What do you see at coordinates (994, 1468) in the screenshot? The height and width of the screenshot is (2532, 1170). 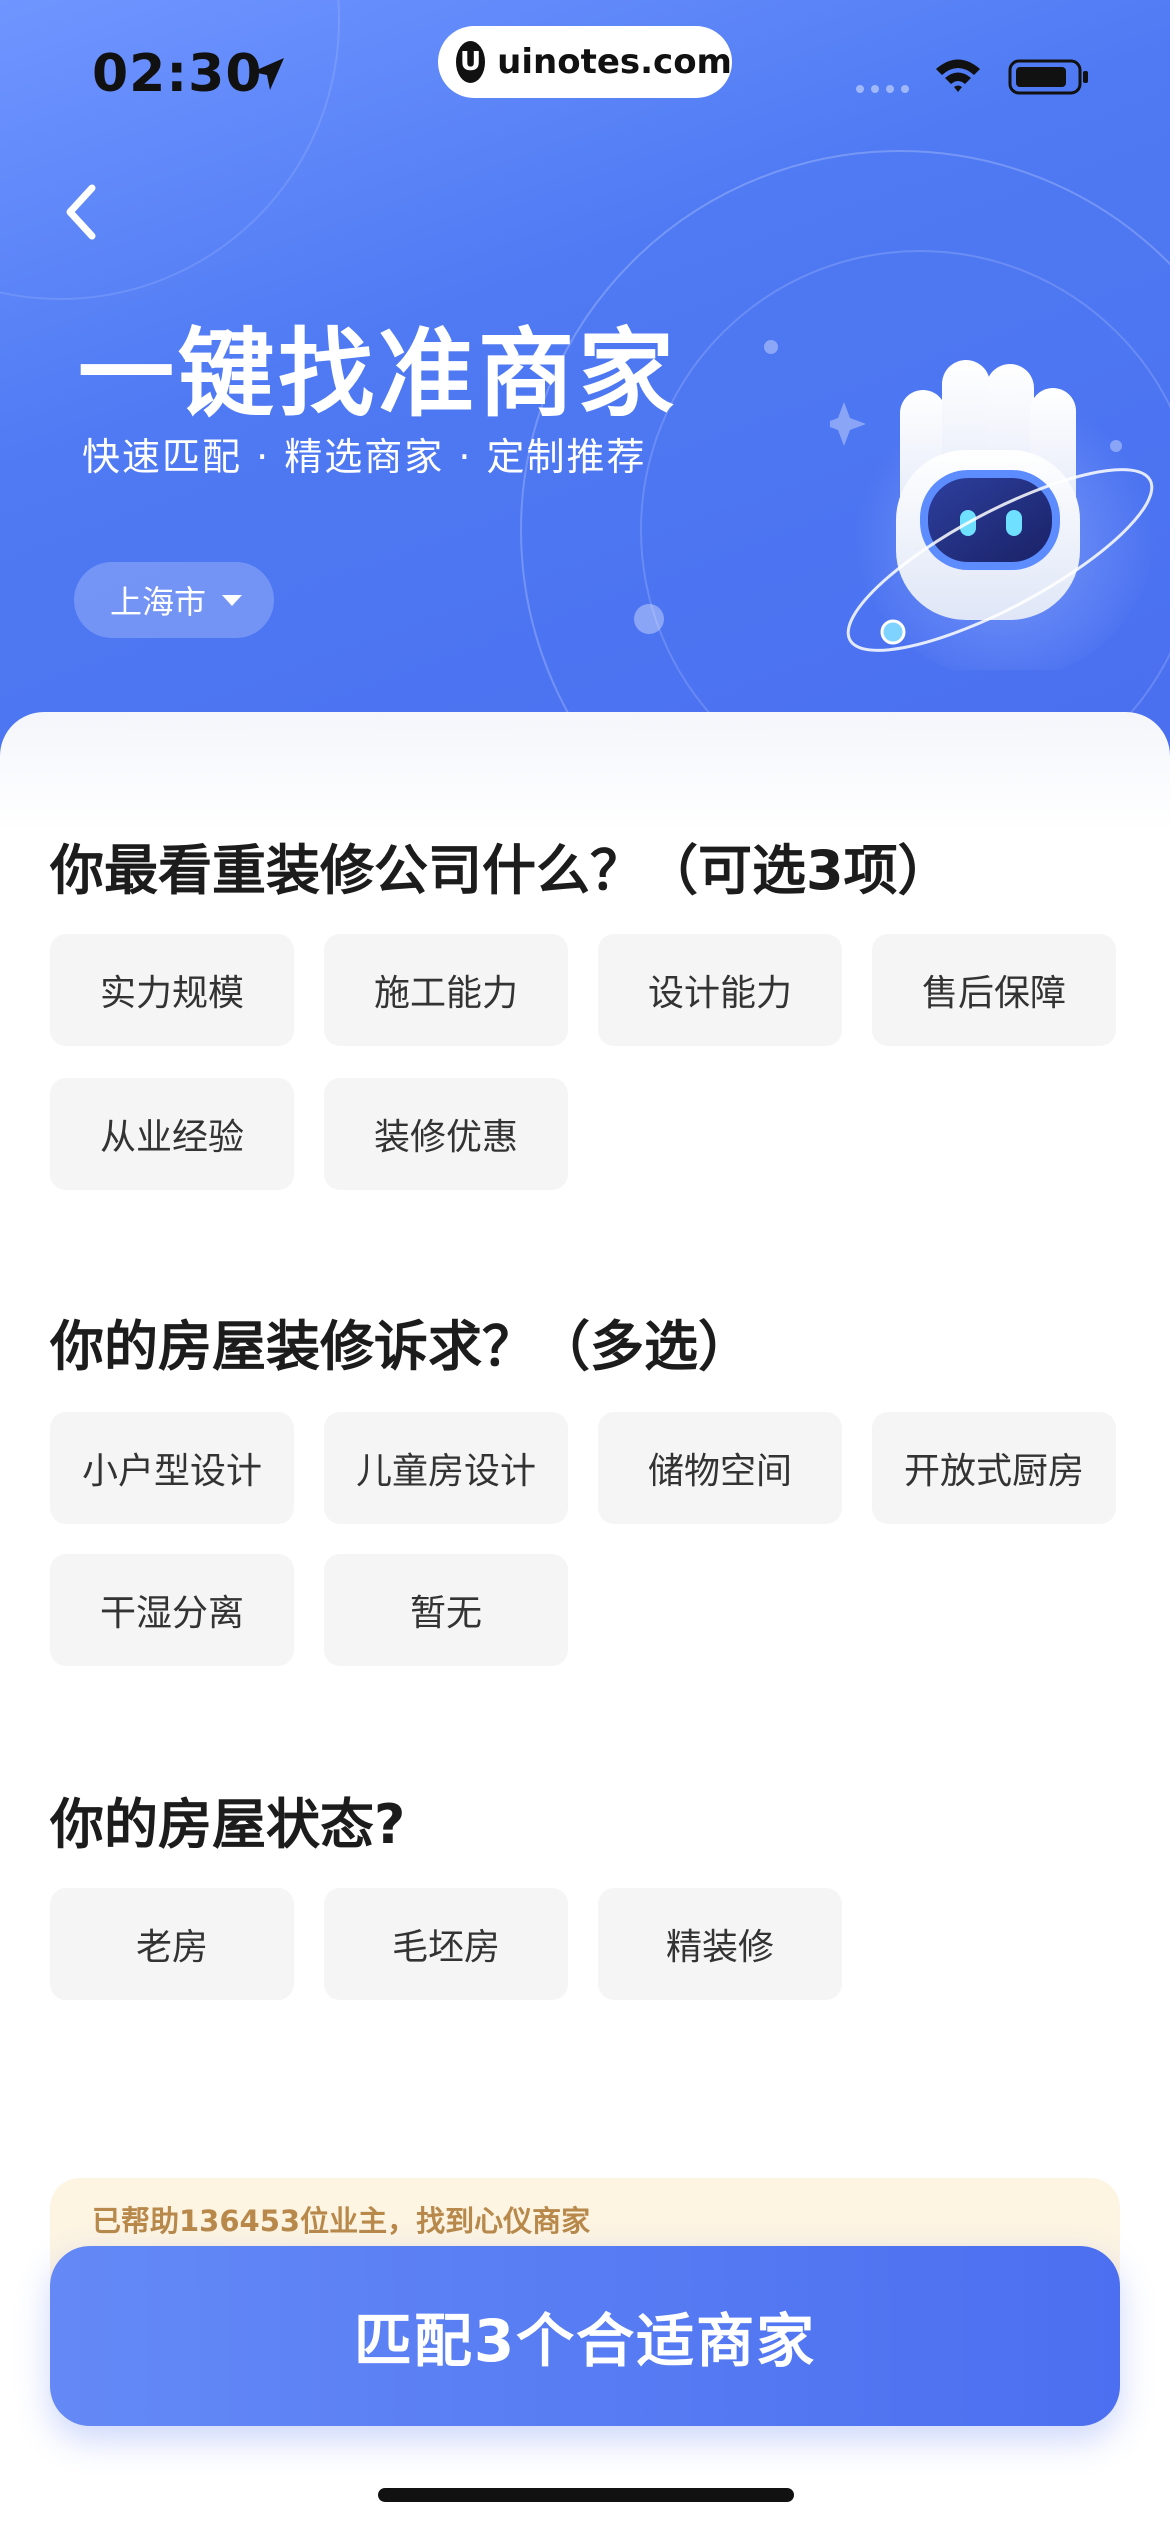 I see `option-chip: 开放式厨房` at bounding box center [994, 1468].